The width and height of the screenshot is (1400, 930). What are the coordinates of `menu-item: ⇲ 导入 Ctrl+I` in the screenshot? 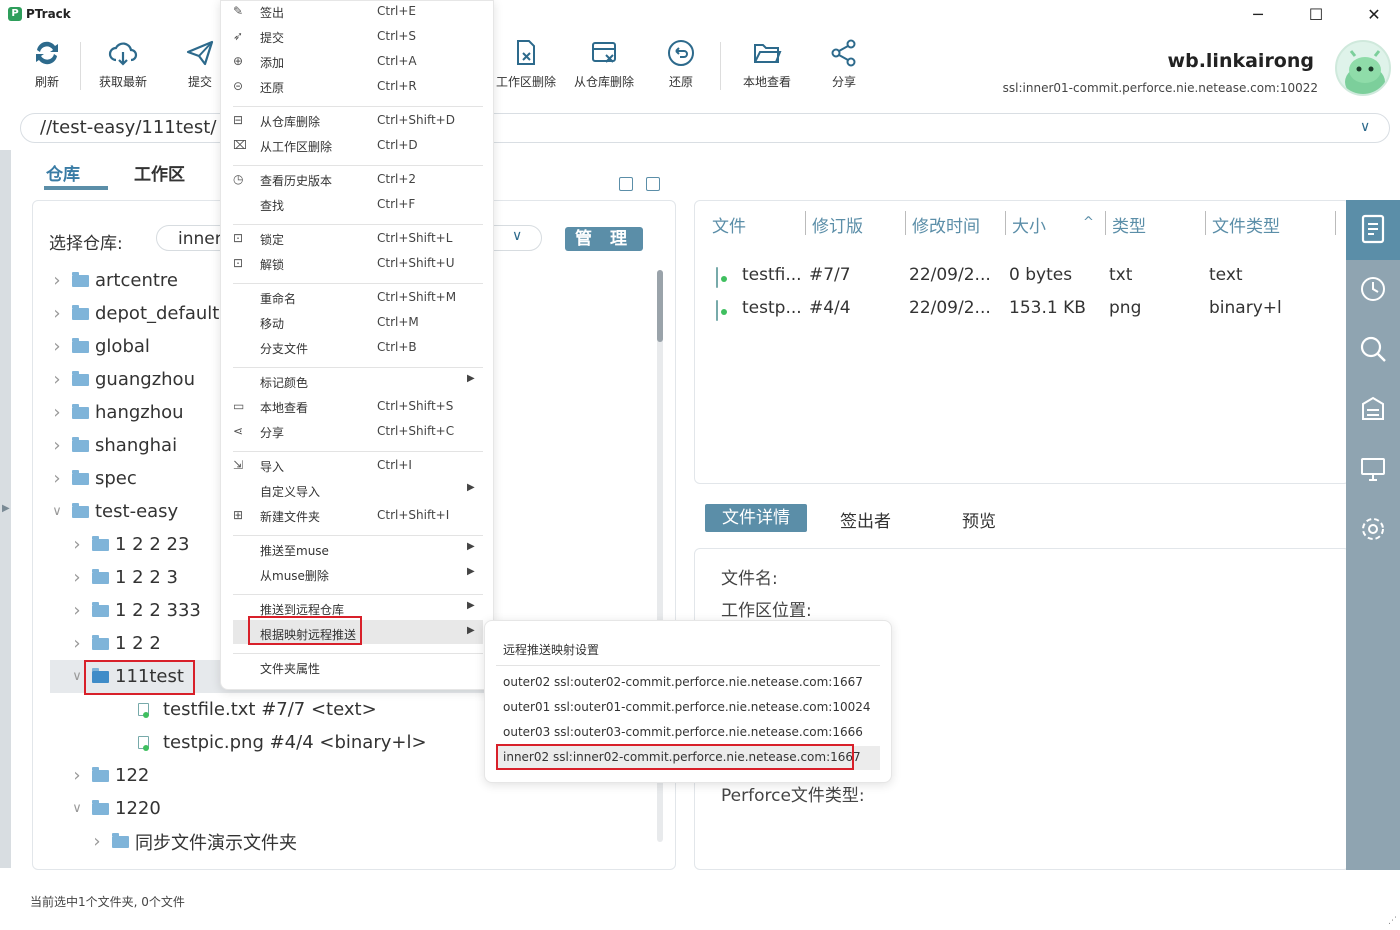 It's located at (358, 466).